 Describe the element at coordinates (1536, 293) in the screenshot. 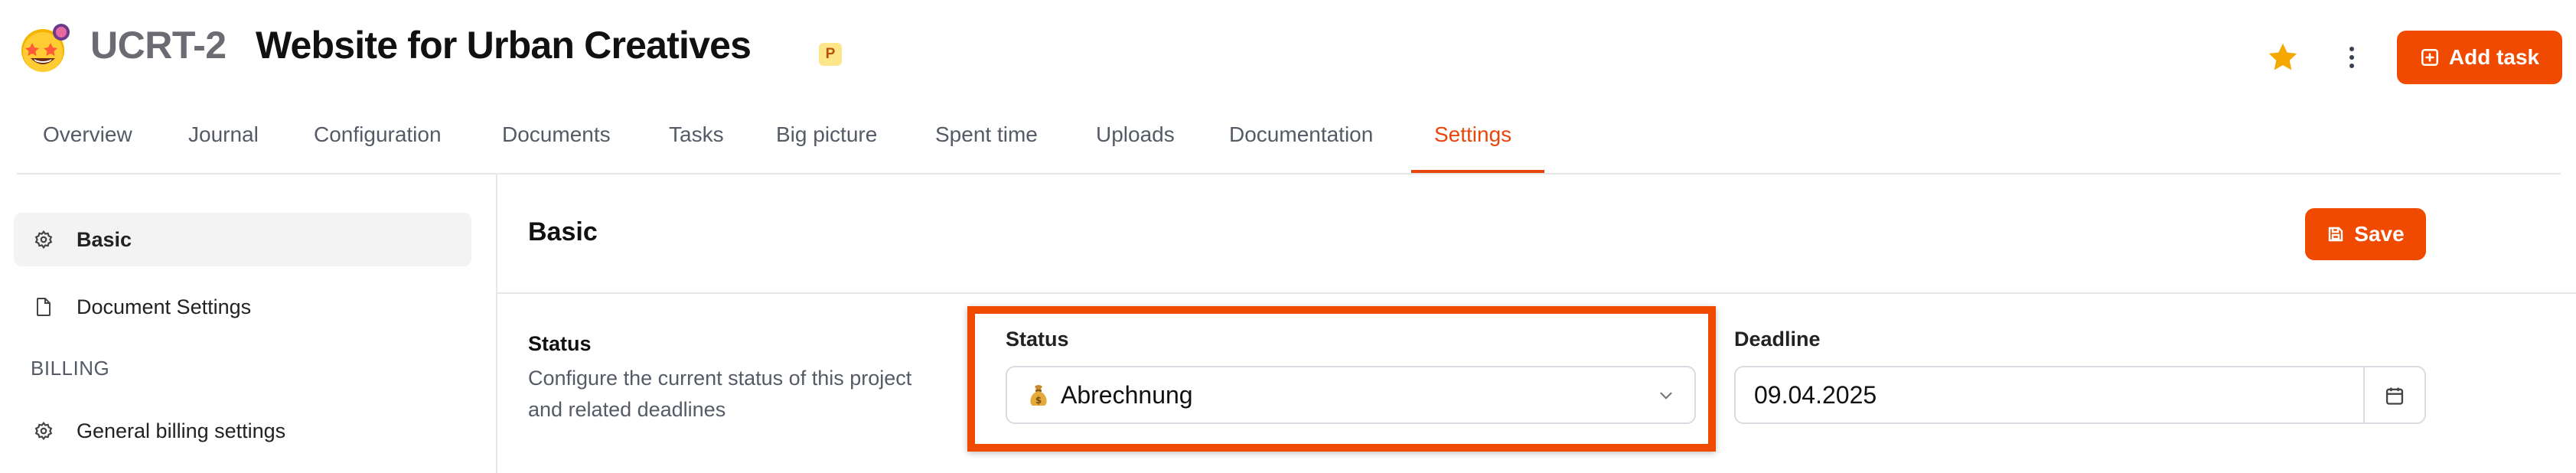

I see `section-divider` at that location.